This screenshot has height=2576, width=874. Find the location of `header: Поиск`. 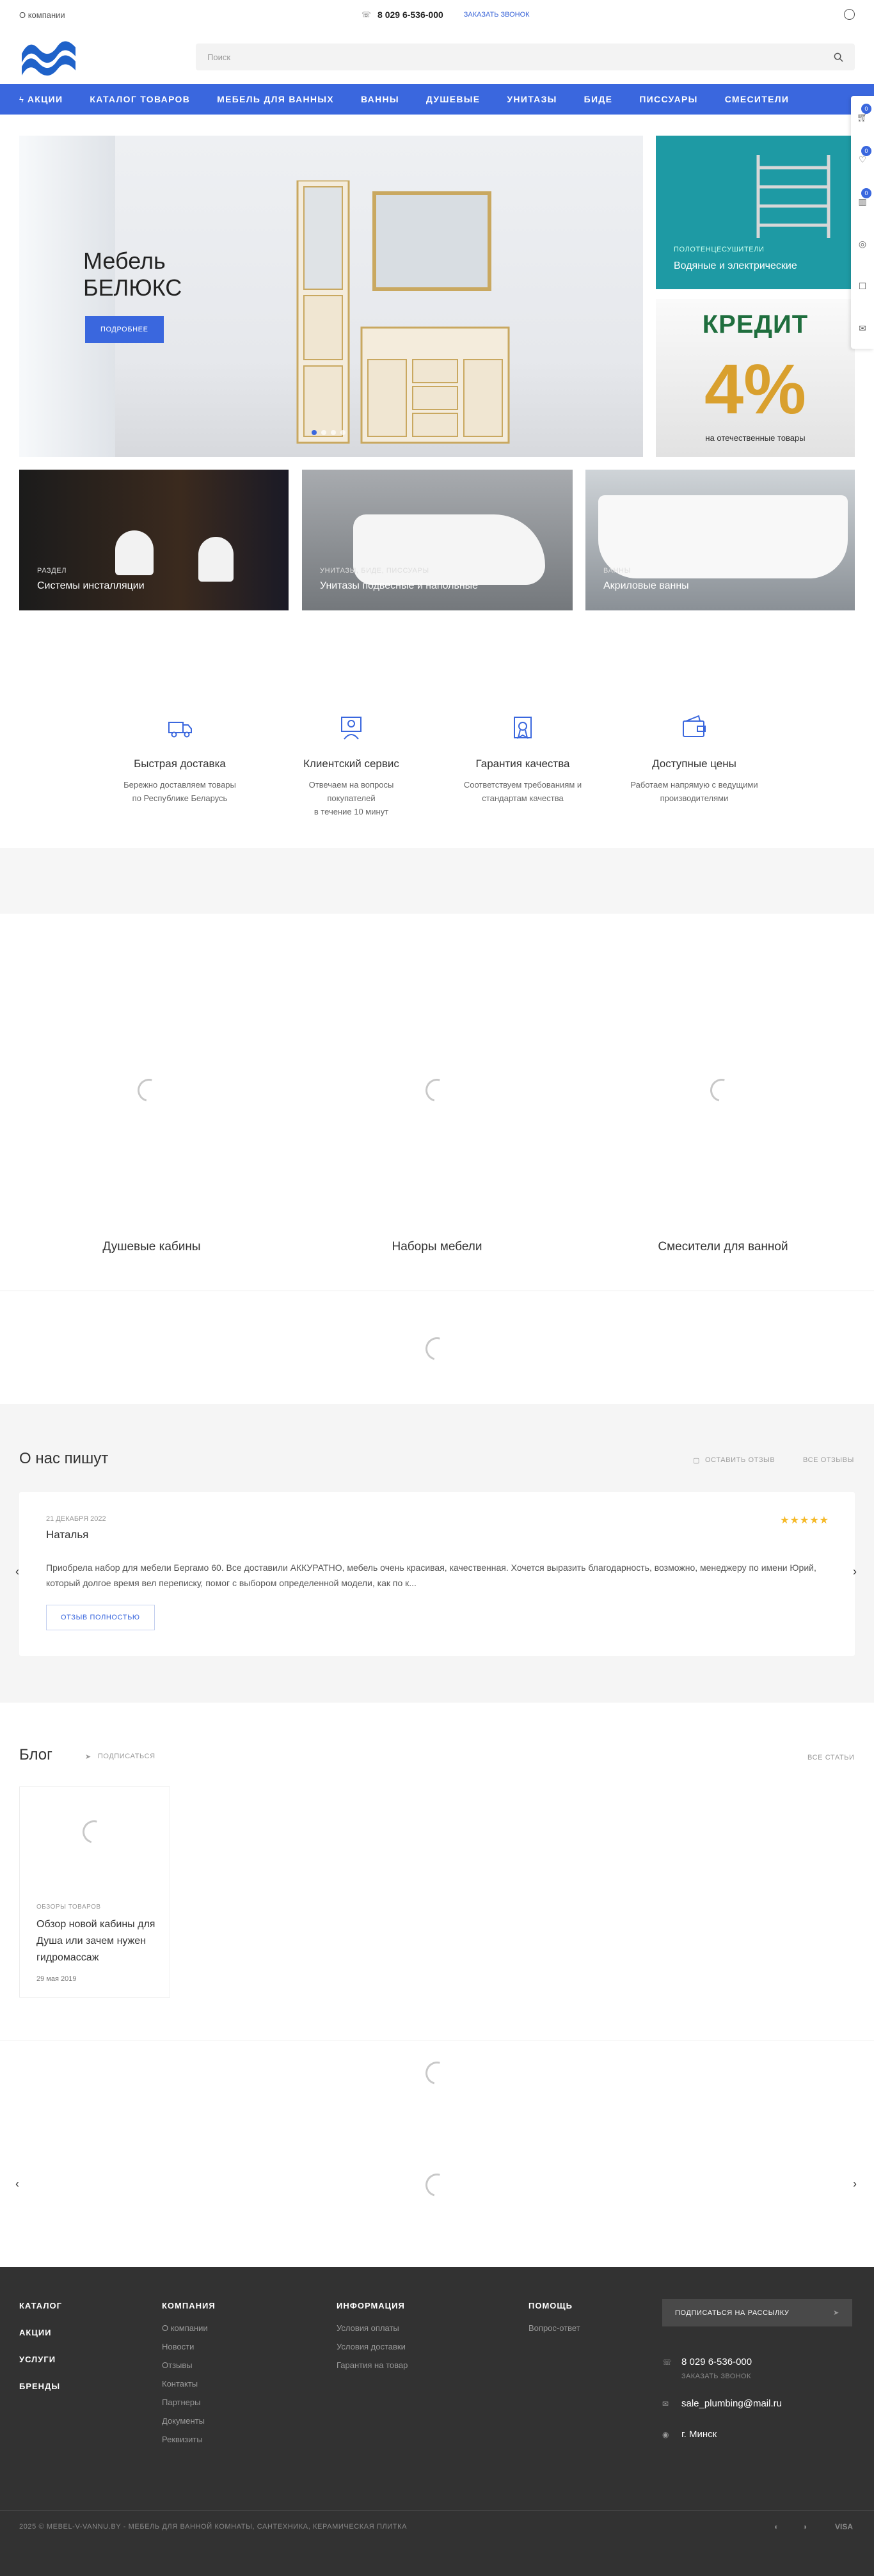

header: Поиск is located at coordinates (437, 57).